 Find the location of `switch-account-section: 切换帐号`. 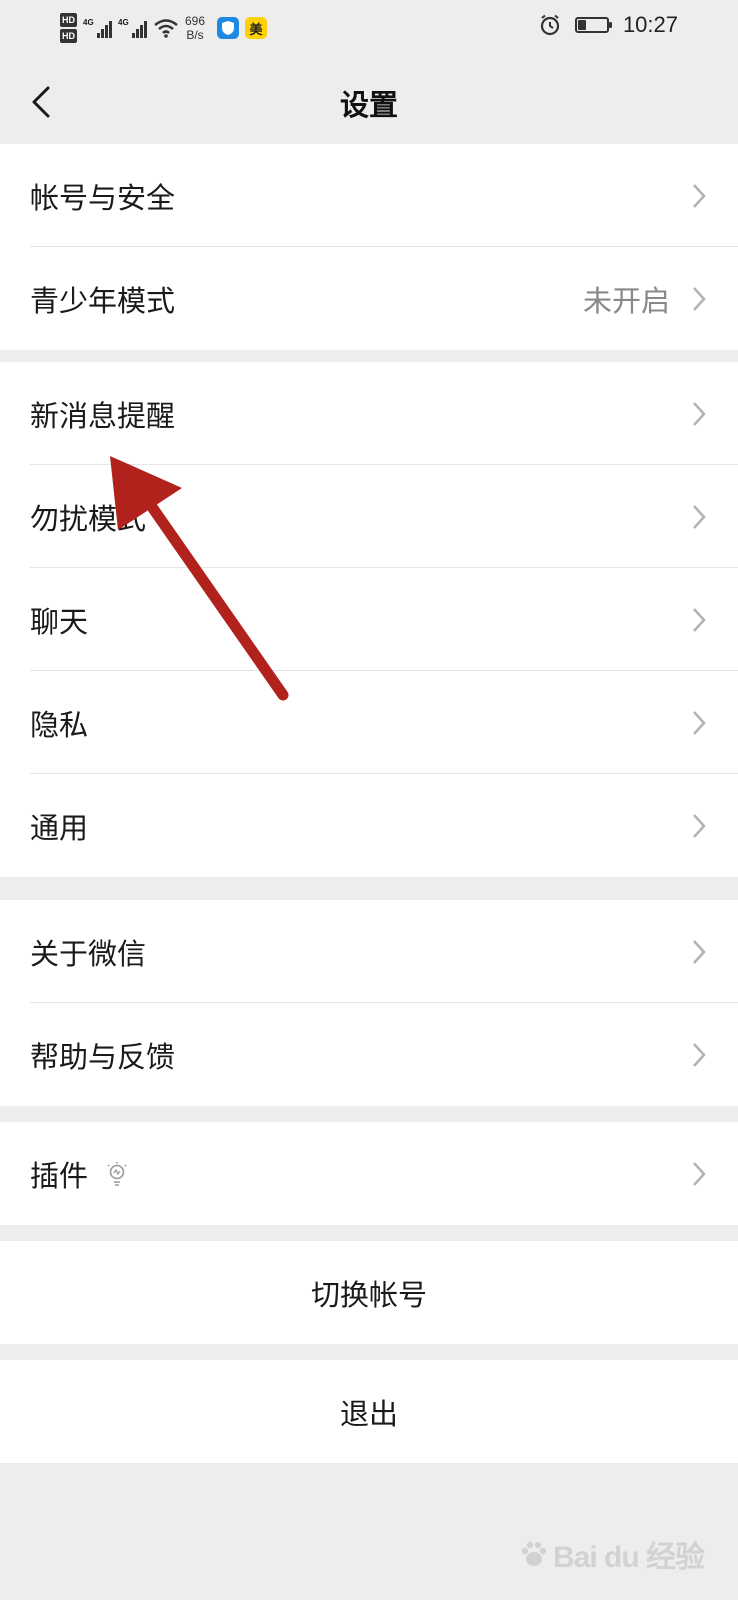

switch-account-section: 切换帐号 is located at coordinates (369, 1292).